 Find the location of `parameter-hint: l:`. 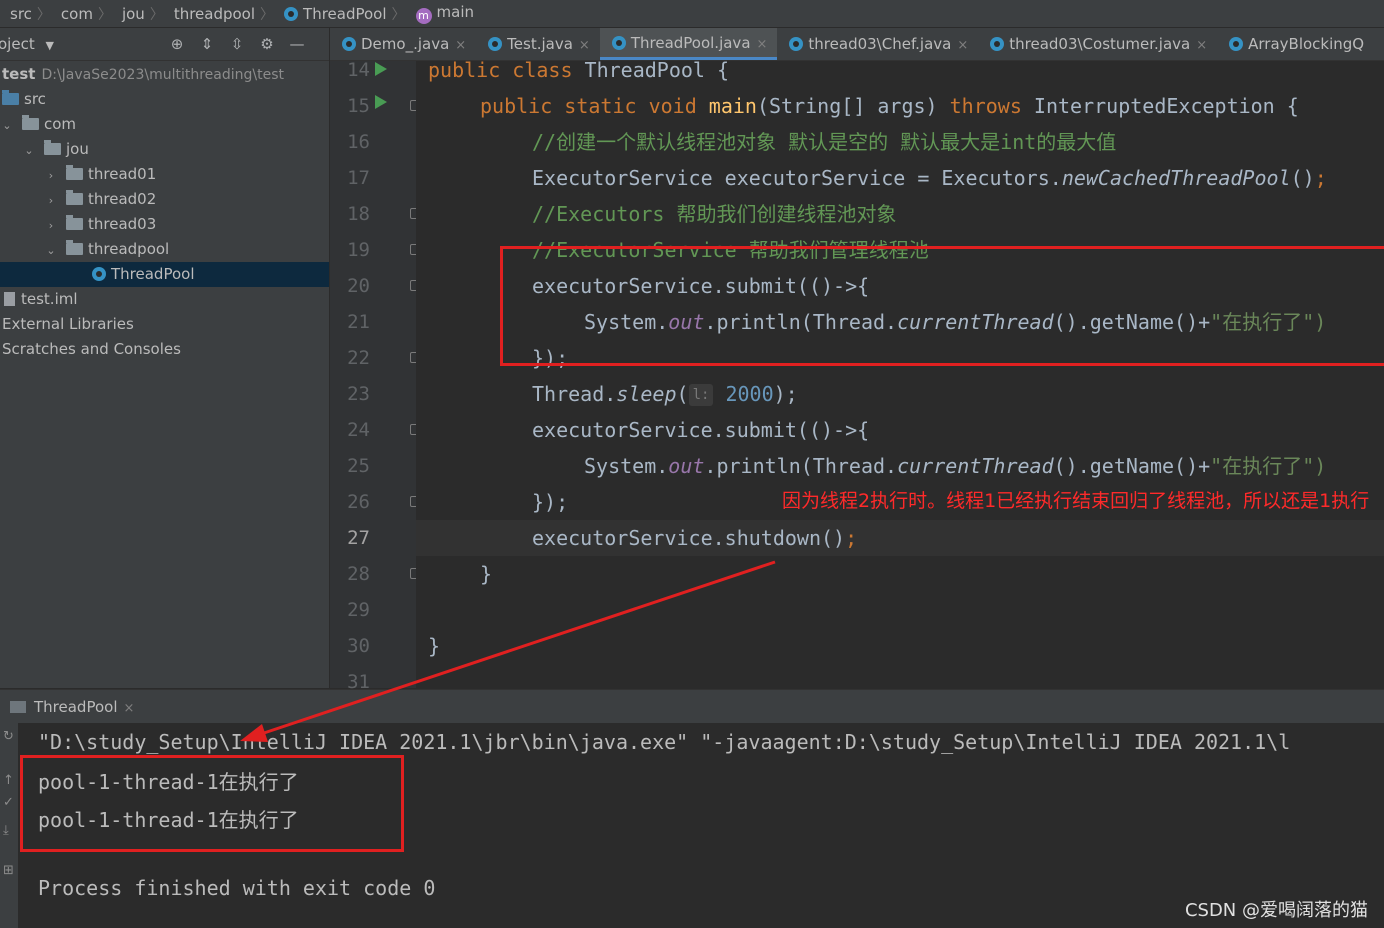

parameter-hint: l: is located at coordinates (701, 395).